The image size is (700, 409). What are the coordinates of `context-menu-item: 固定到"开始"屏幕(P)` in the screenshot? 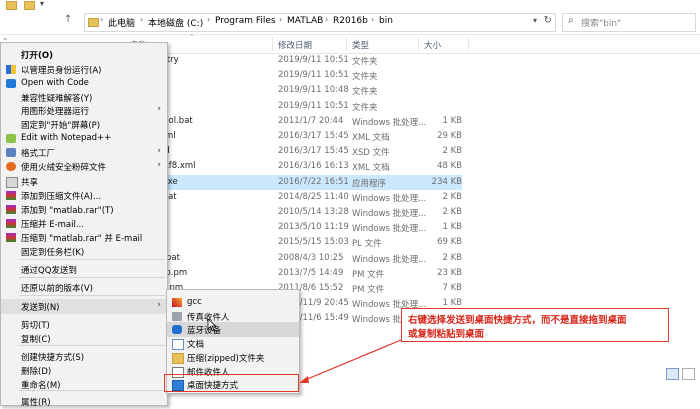 It's located at (84, 124).